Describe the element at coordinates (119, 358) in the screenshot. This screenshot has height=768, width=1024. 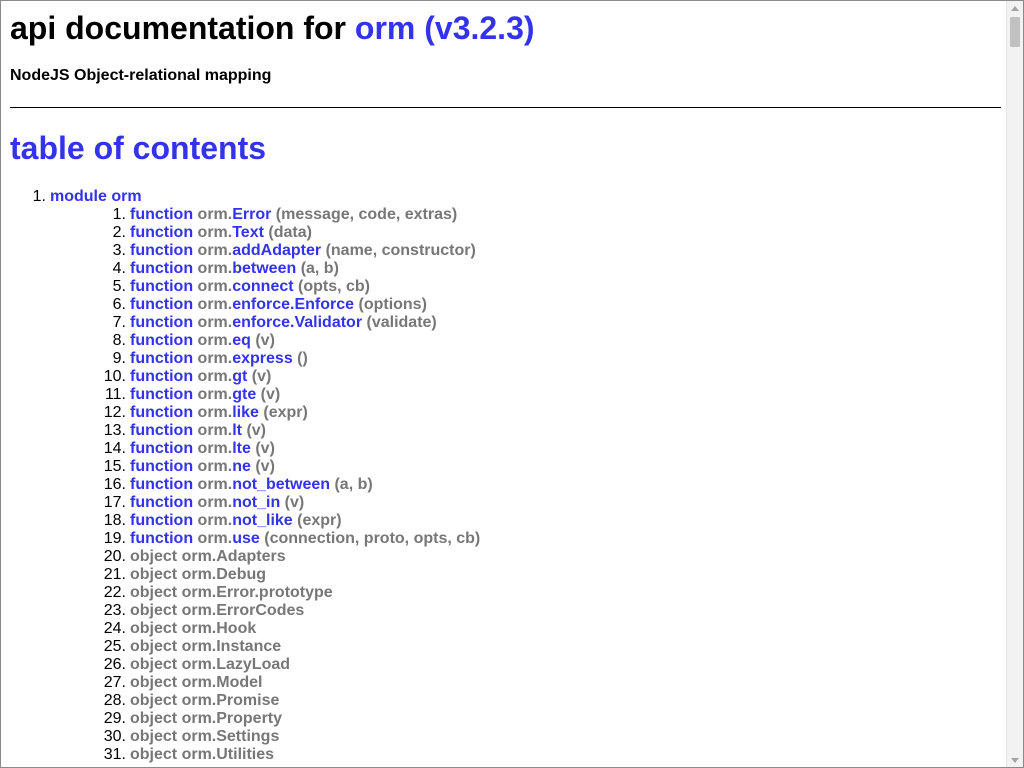
I see `toc-number: 9.` at that location.